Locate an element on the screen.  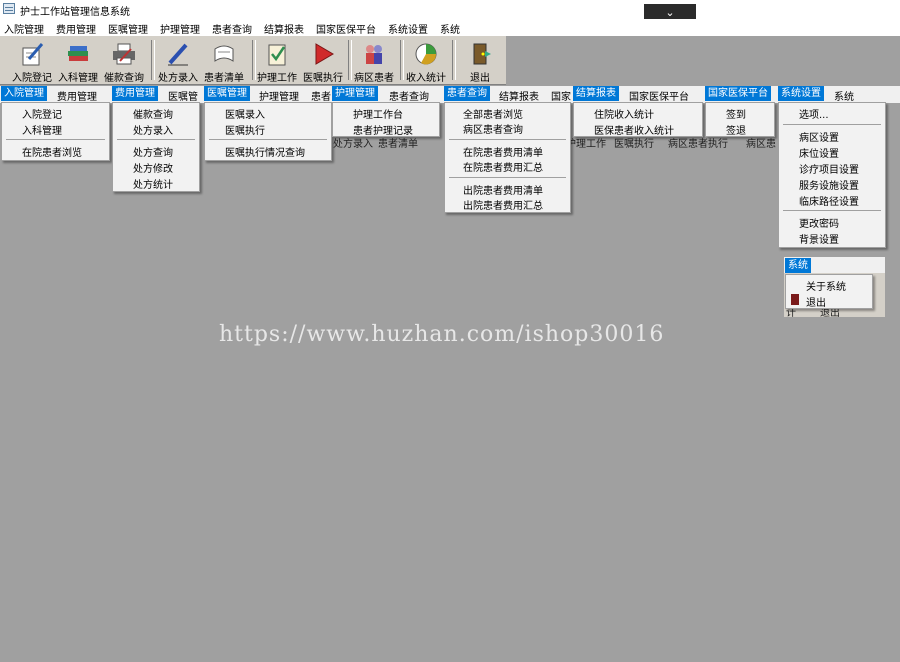
tool-label: 收入统计 is located at coordinates (426, 78).